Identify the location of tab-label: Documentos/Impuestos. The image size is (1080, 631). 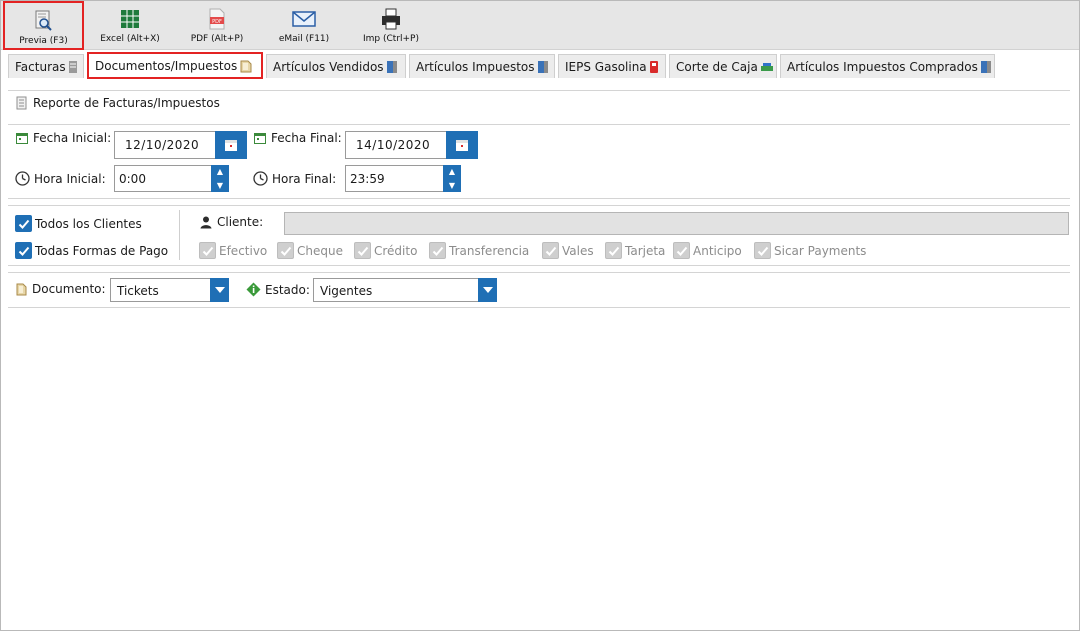
(166, 65).